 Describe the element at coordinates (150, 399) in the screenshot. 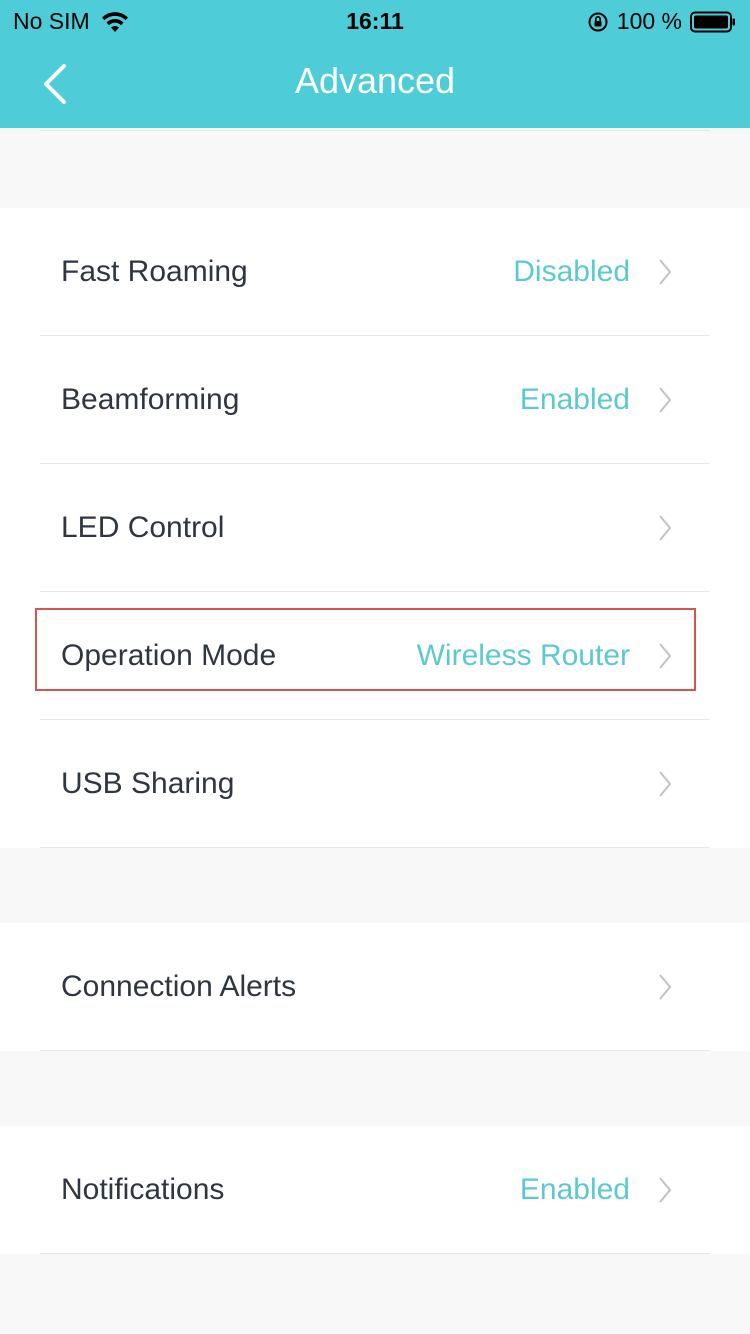

I see `beamforming-label: Beamforming` at that location.